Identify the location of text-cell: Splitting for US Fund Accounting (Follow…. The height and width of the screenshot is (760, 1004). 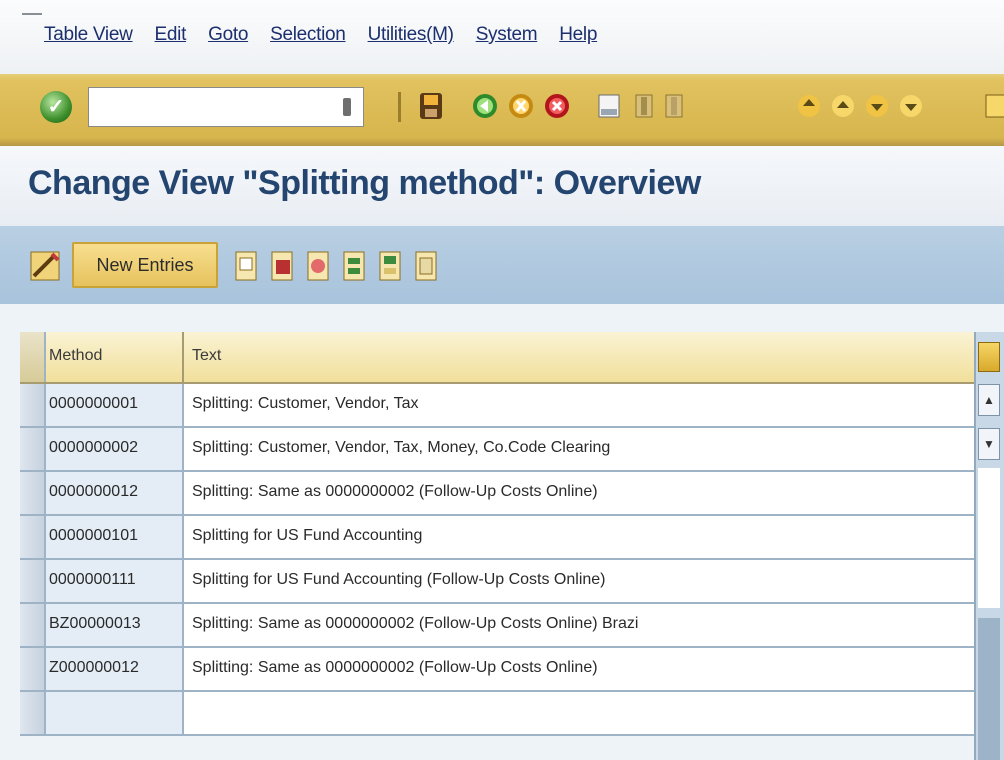
(399, 579).